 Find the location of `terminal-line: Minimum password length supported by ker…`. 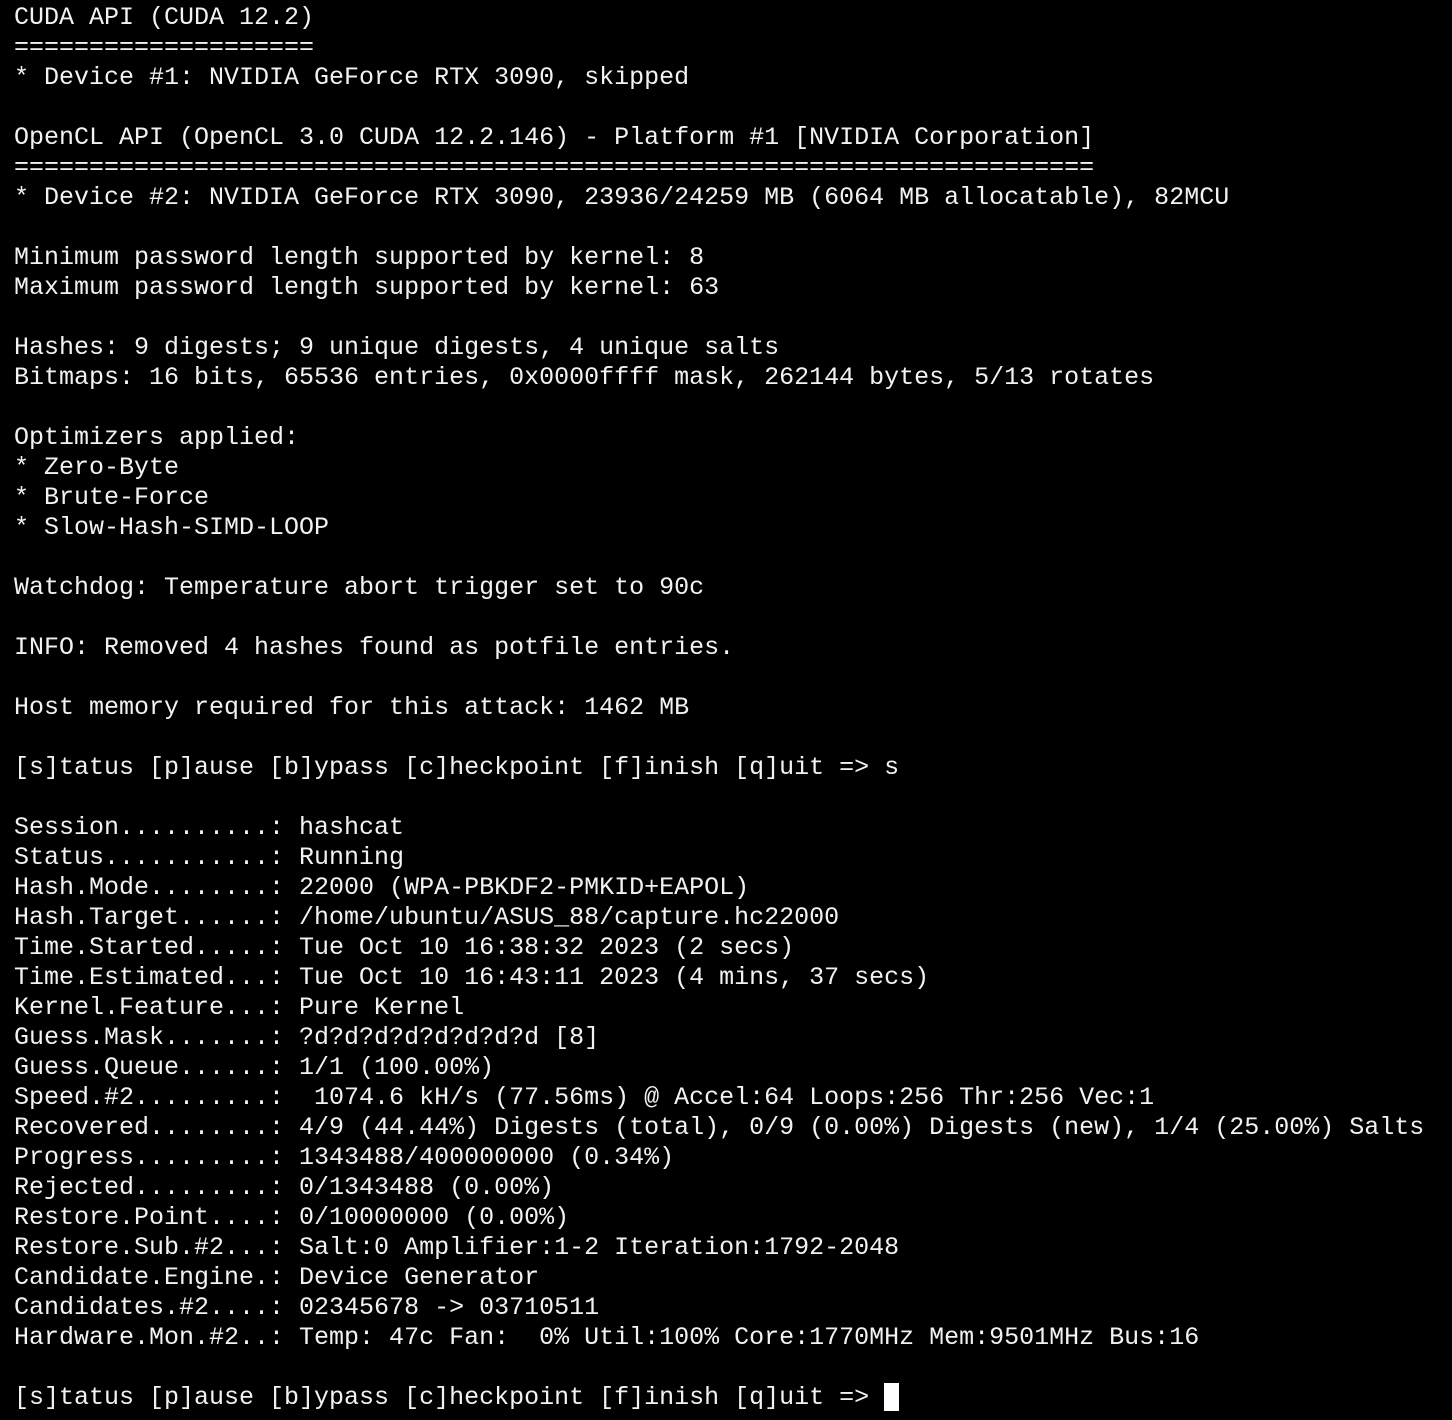

terminal-line: Minimum password length supported by ker… is located at coordinates (359, 257).